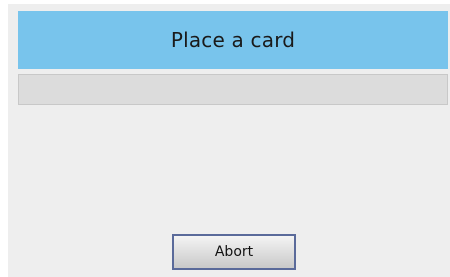 The width and height of the screenshot is (450, 277). I want to click on abort-button: Abort, so click(234, 252).